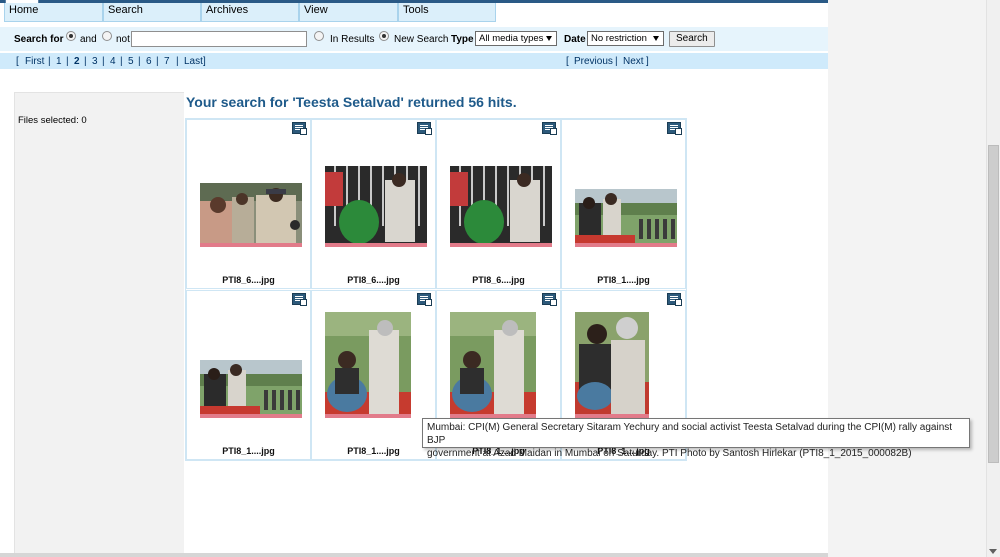 This screenshot has width=1000, height=557. Describe the element at coordinates (319, 36) in the screenshot. I see `in-results-radio` at that location.